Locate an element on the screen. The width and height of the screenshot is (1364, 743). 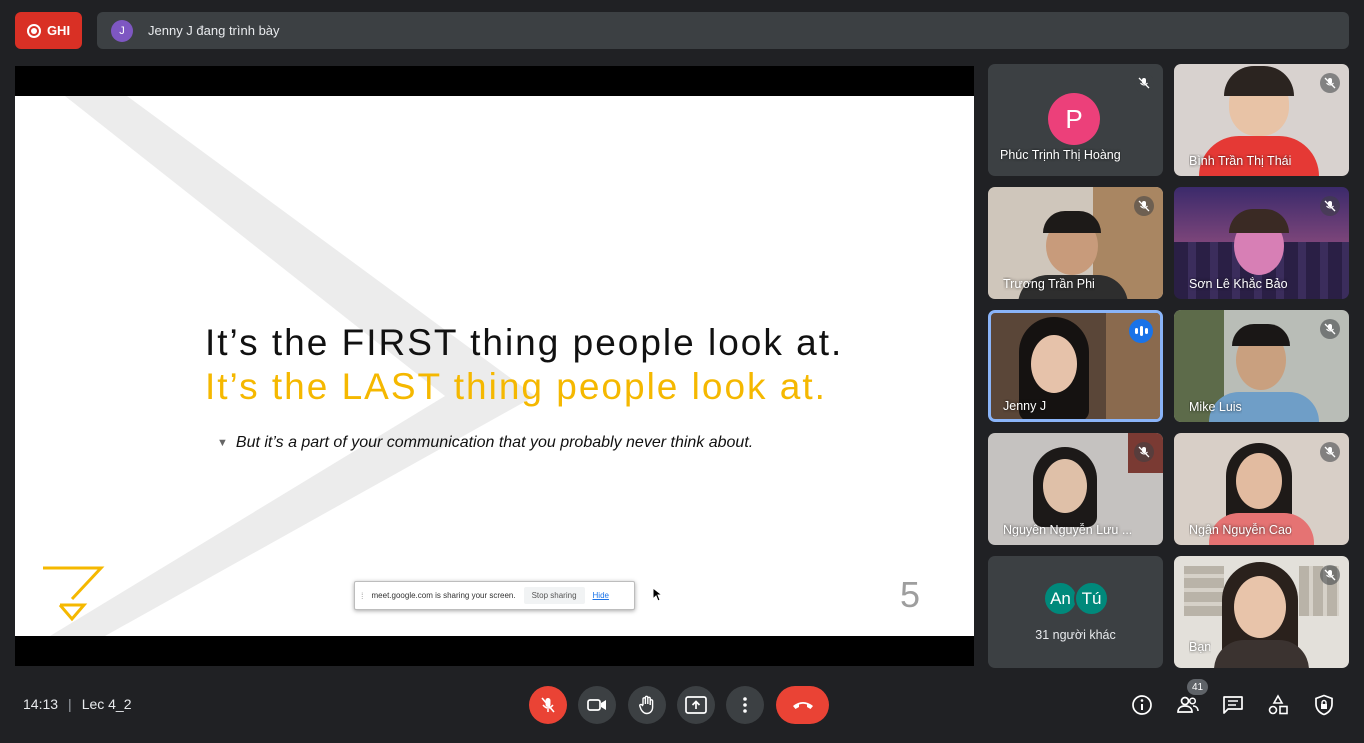
participant-name: Ngân Nguyễn Cao is located at coordinates (1240, 530).